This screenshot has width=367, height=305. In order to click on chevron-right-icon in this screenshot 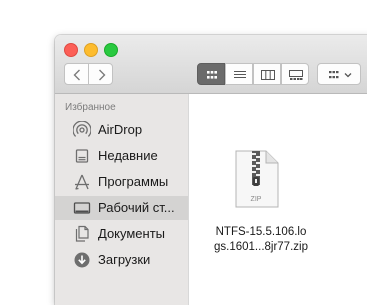, I will do `click(102, 75)`.